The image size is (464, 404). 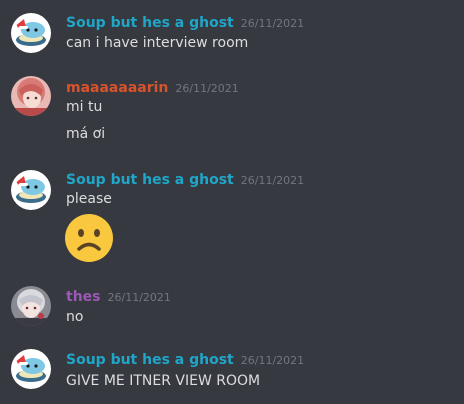 I want to click on message-header: thes 26/11/2021, so click(x=118, y=295).